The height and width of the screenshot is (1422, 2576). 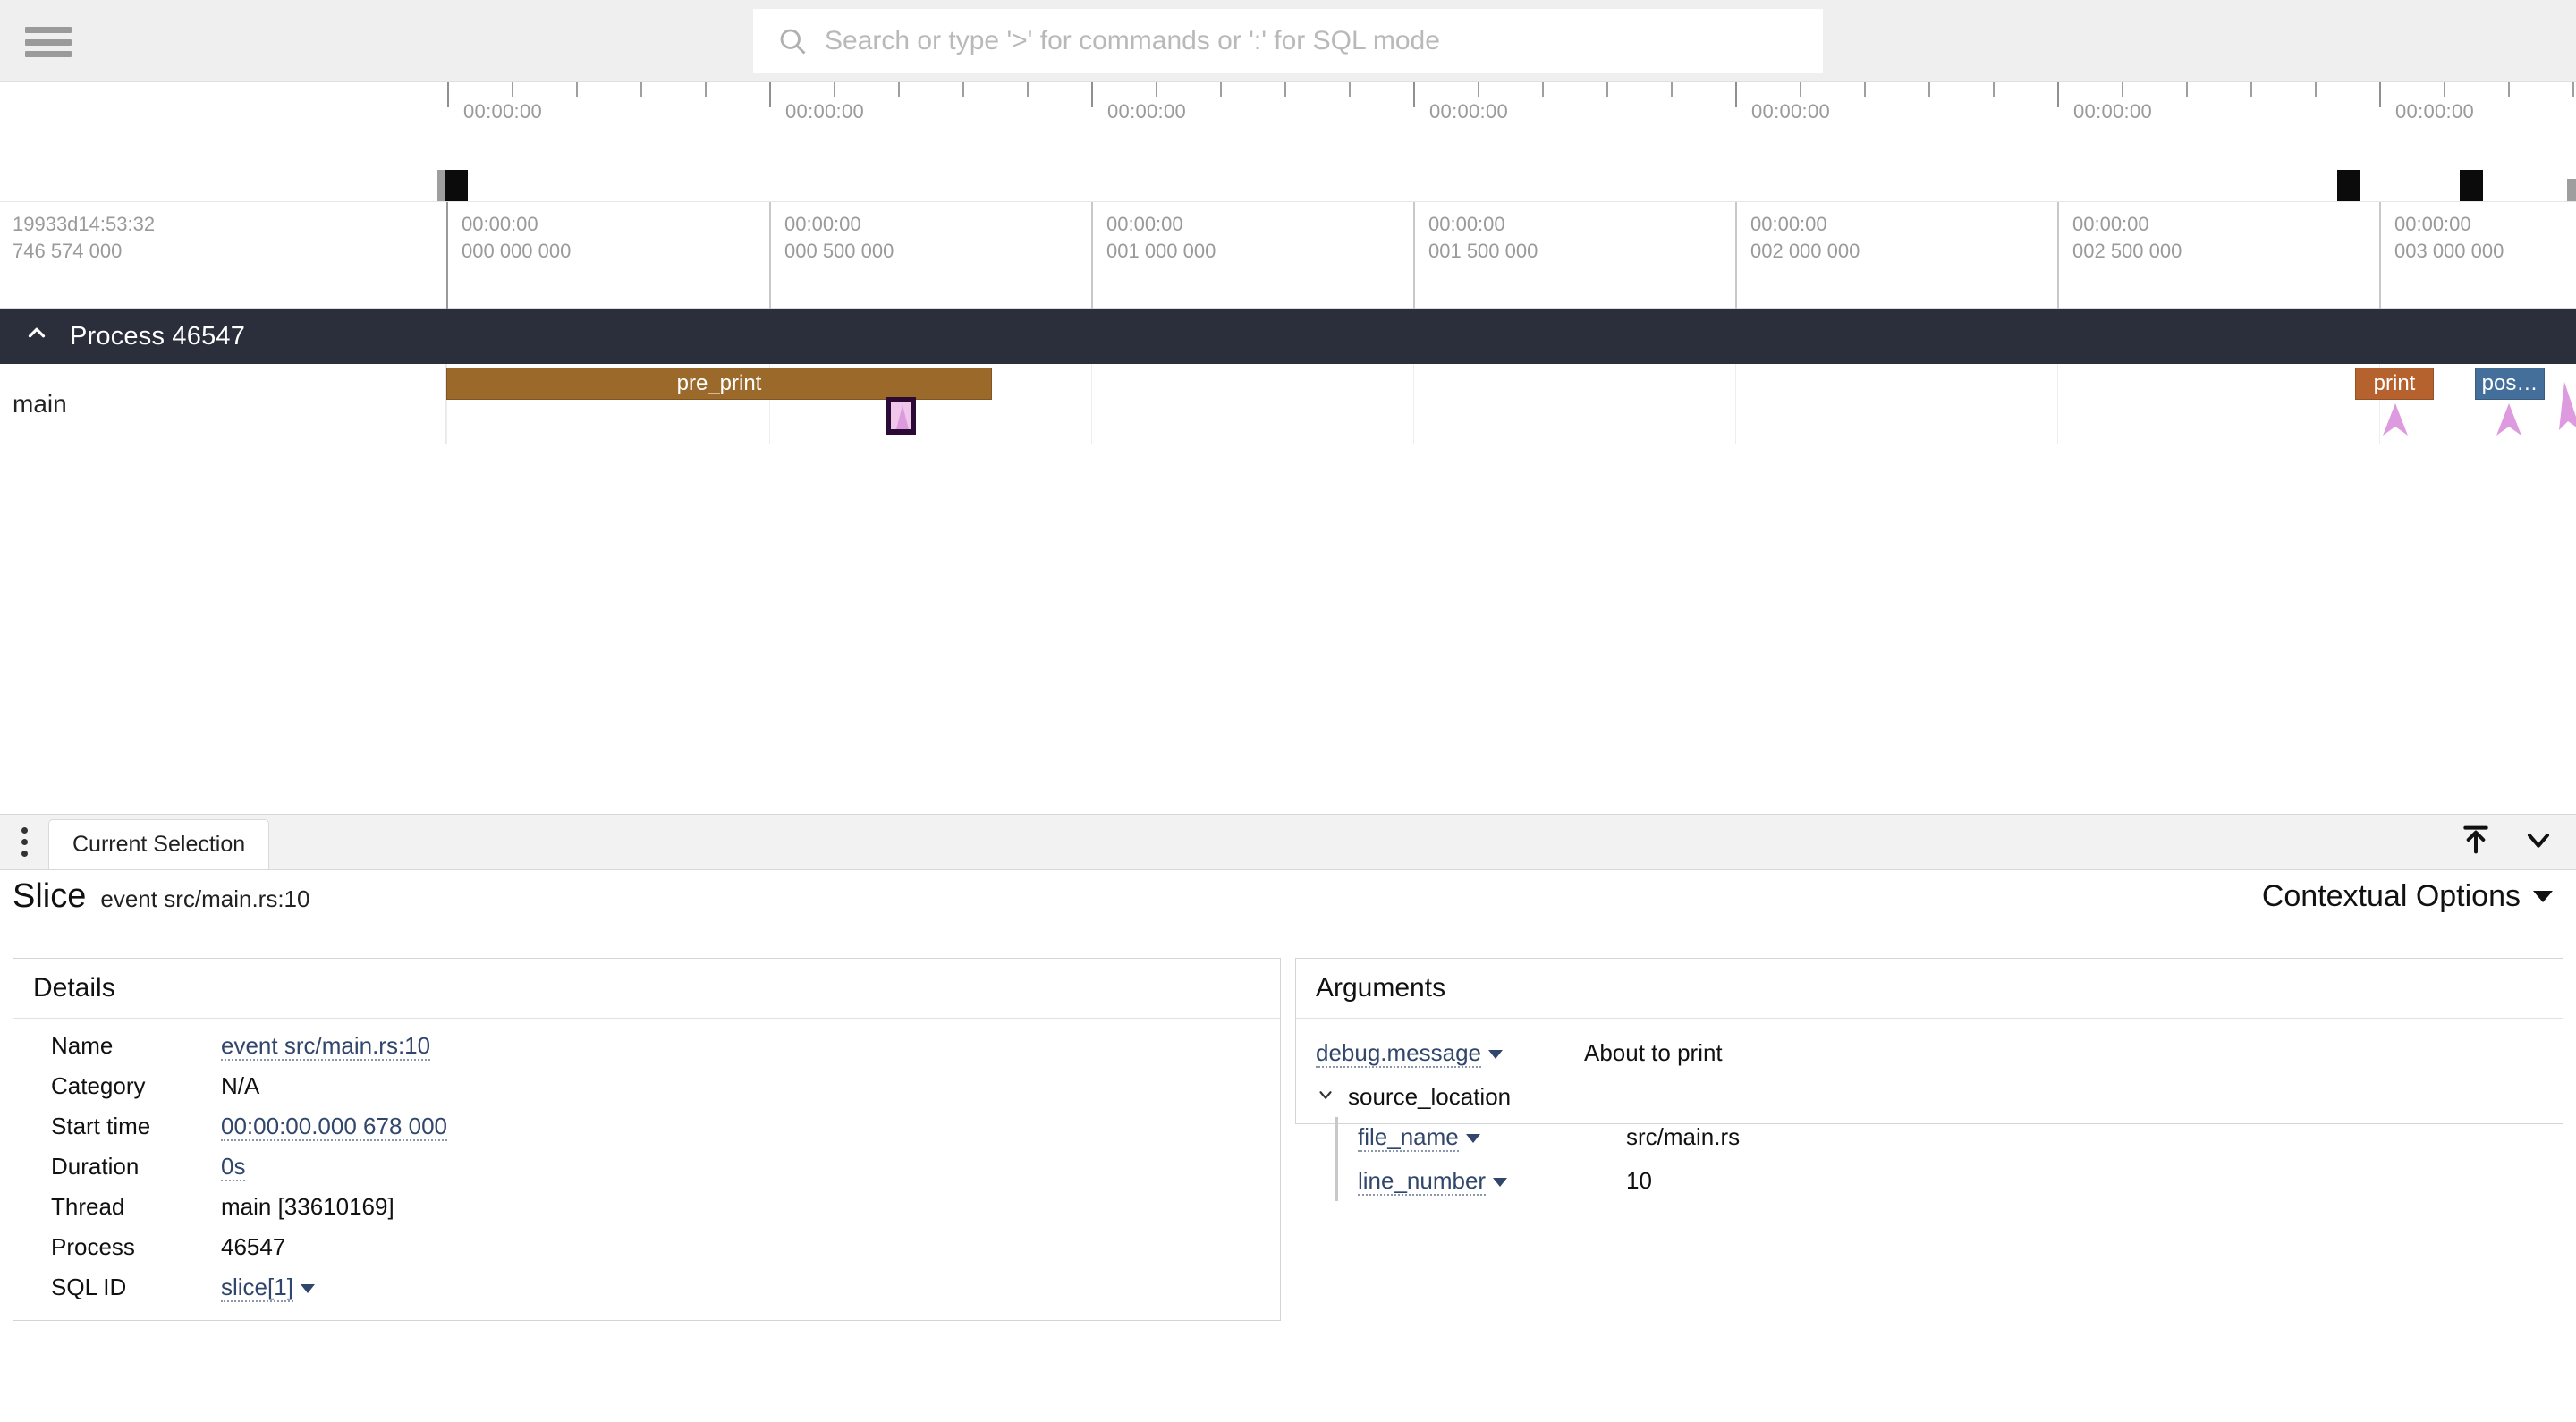 I want to click on slice-pre-print: pre_print, so click(x=719, y=384).